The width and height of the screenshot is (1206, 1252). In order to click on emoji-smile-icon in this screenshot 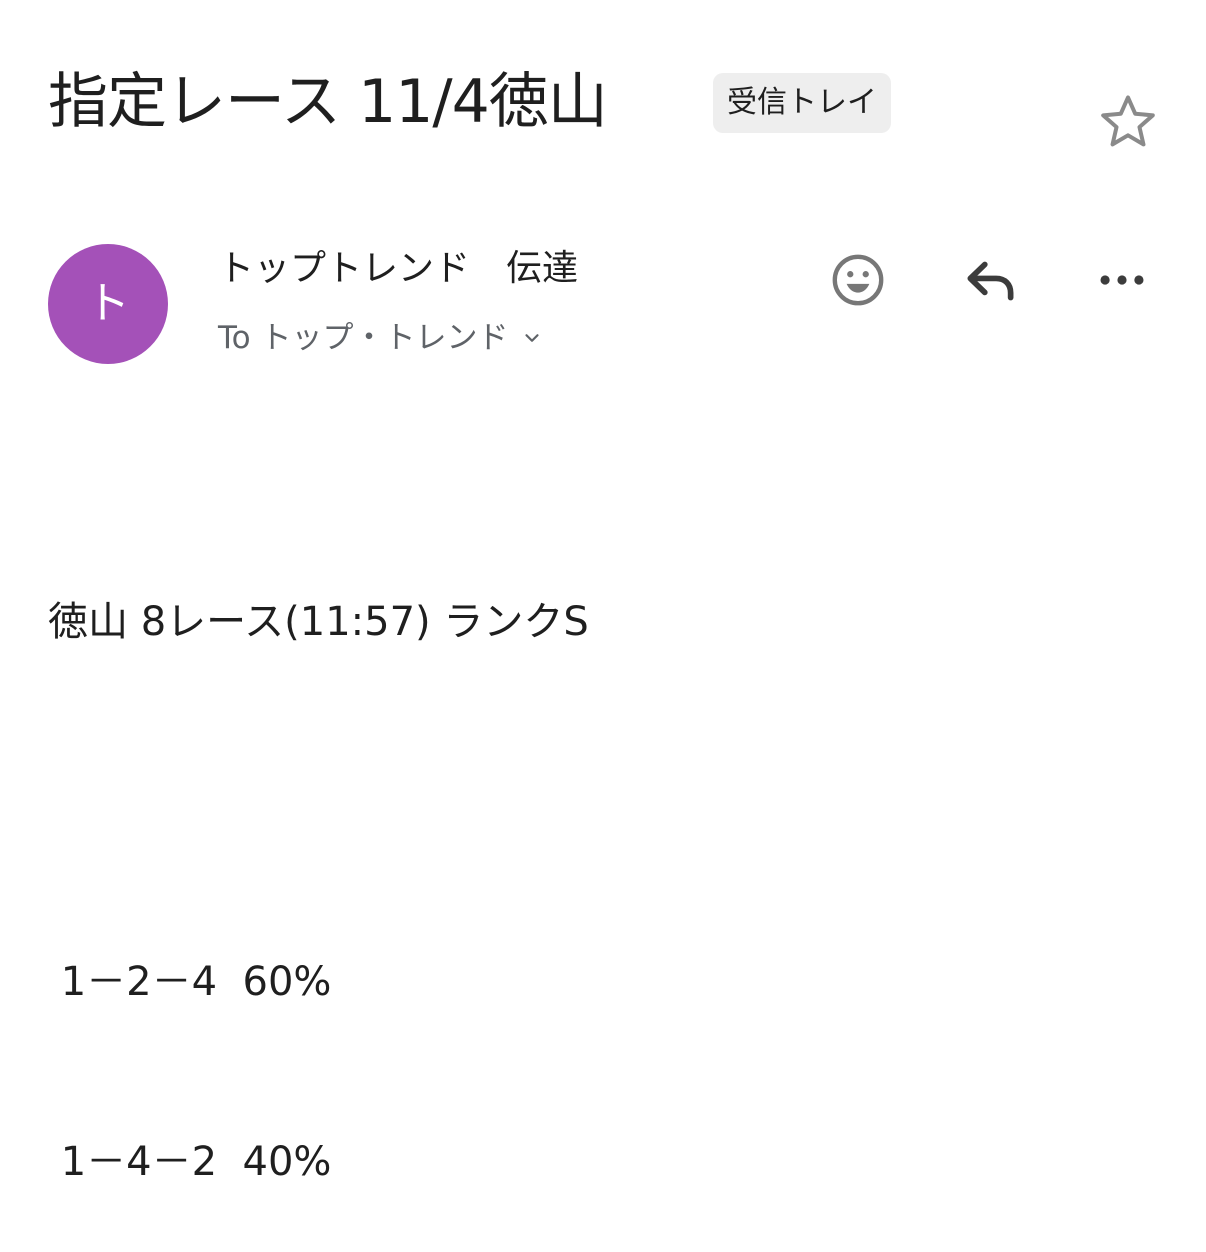, I will do `click(858, 280)`.